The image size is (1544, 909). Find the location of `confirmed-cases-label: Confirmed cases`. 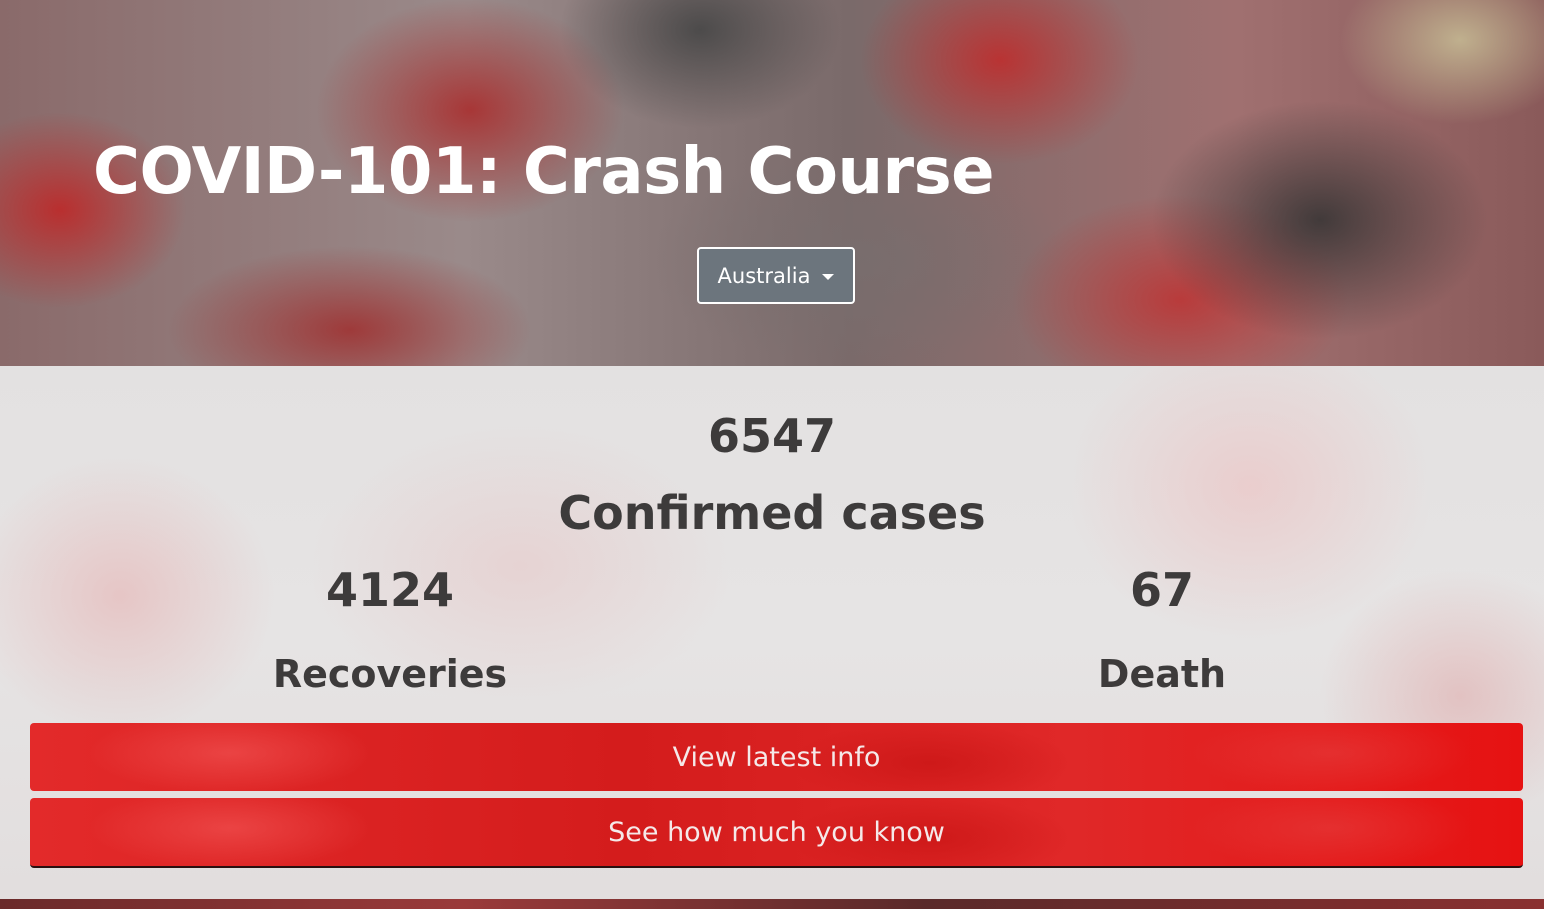

confirmed-cases-label: Confirmed cases is located at coordinates (772, 513).